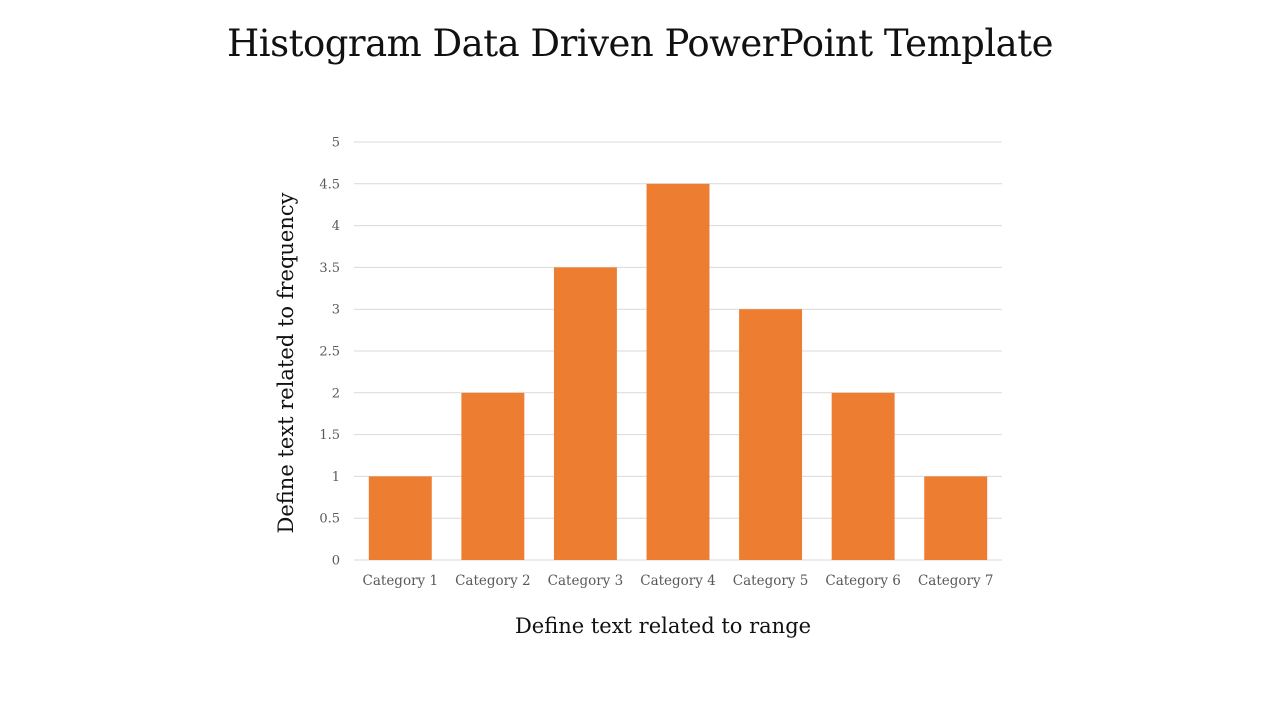 The width and height of the screenshot is (1280, 720). I want to click on x-tick-label: Category 4, so click(678, 581).